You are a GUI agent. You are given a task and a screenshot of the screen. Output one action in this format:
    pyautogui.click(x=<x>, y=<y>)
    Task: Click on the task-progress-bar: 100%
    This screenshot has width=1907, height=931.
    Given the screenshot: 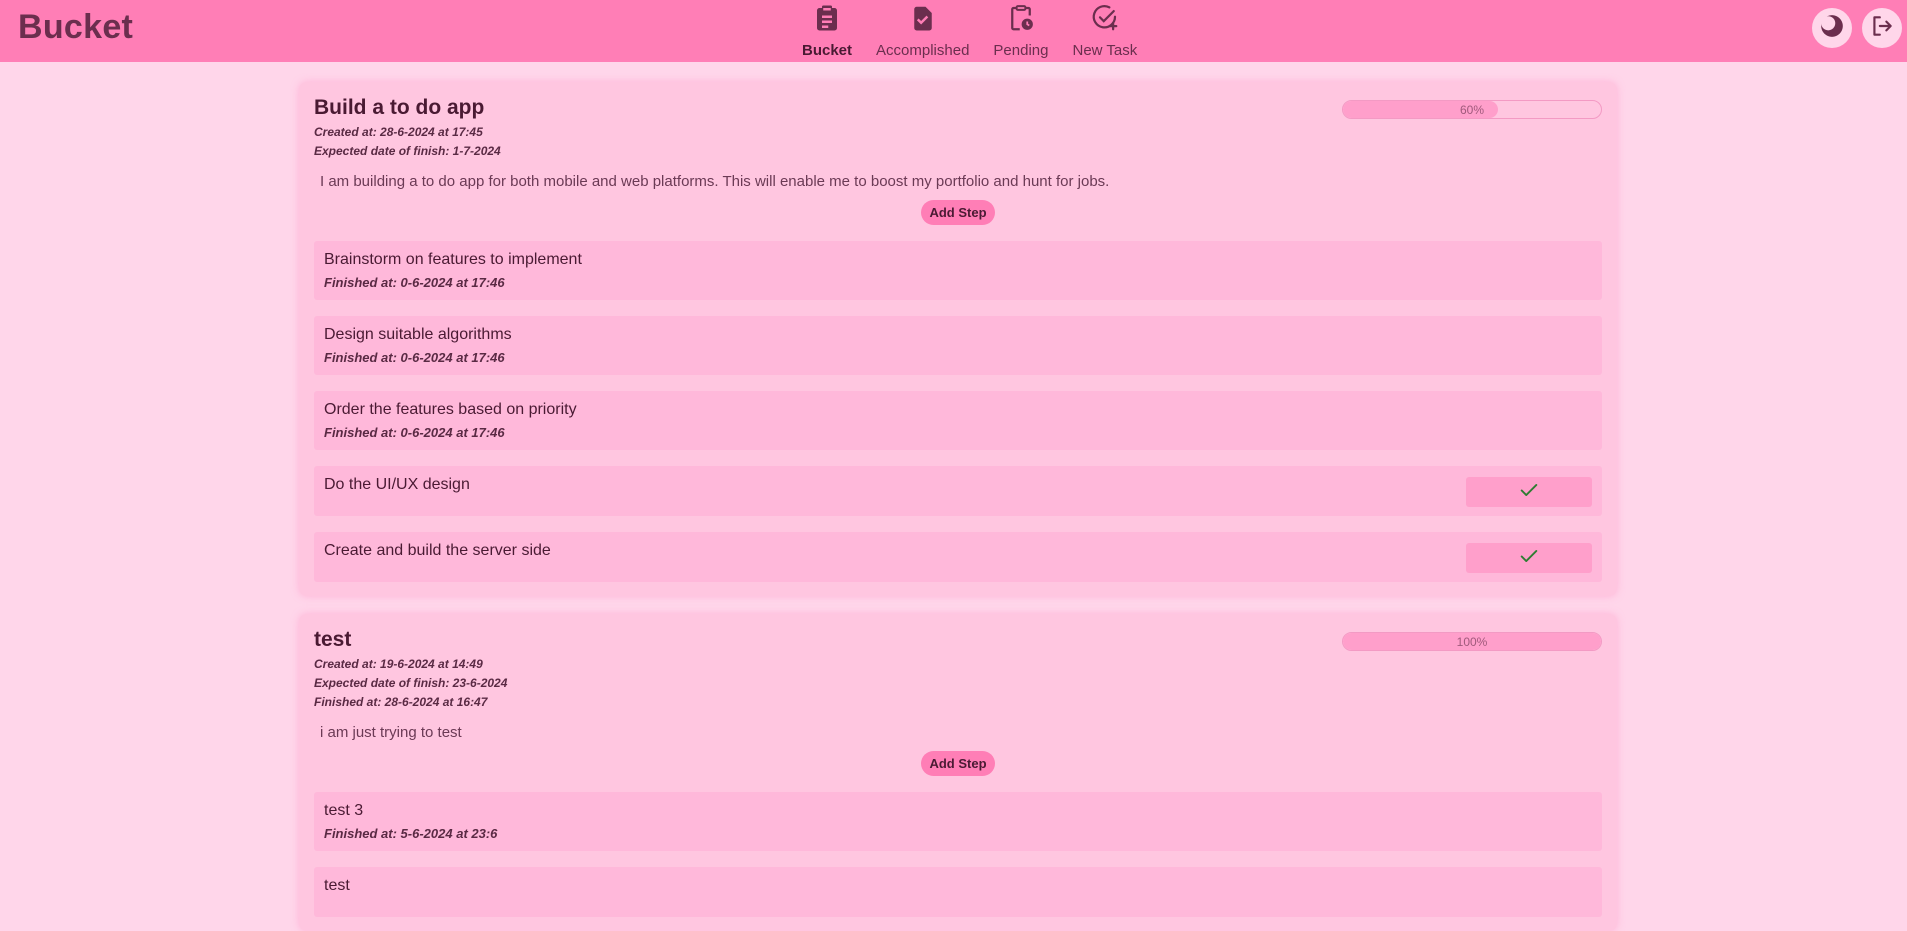 What is the action you would take?
    pyautogui.click(x=1472, y=641)
    